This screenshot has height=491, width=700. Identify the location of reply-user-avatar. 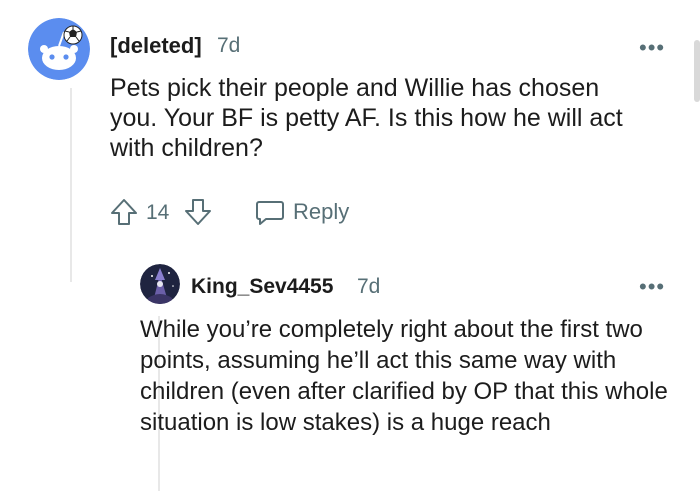
(160, 284).